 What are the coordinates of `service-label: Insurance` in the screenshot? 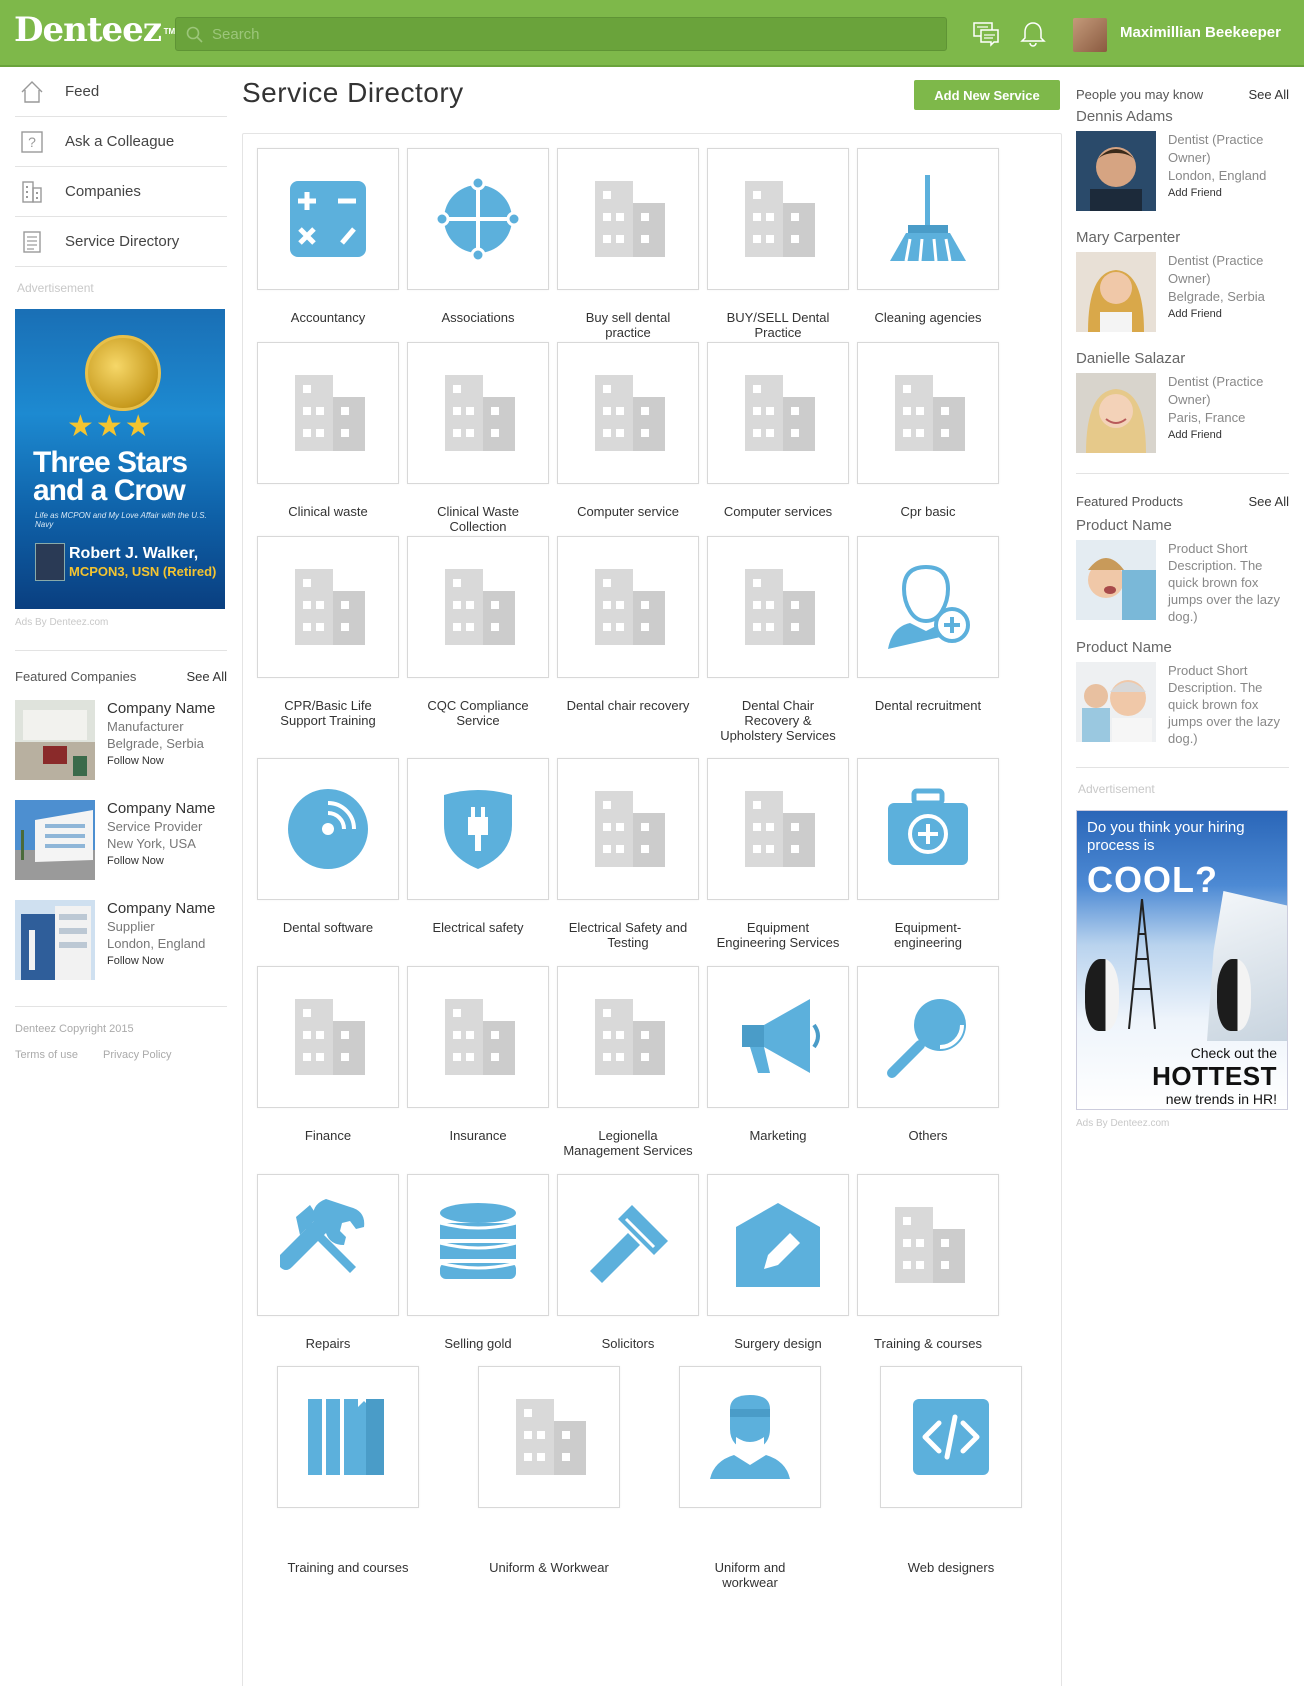 It's located at (478, 1135).